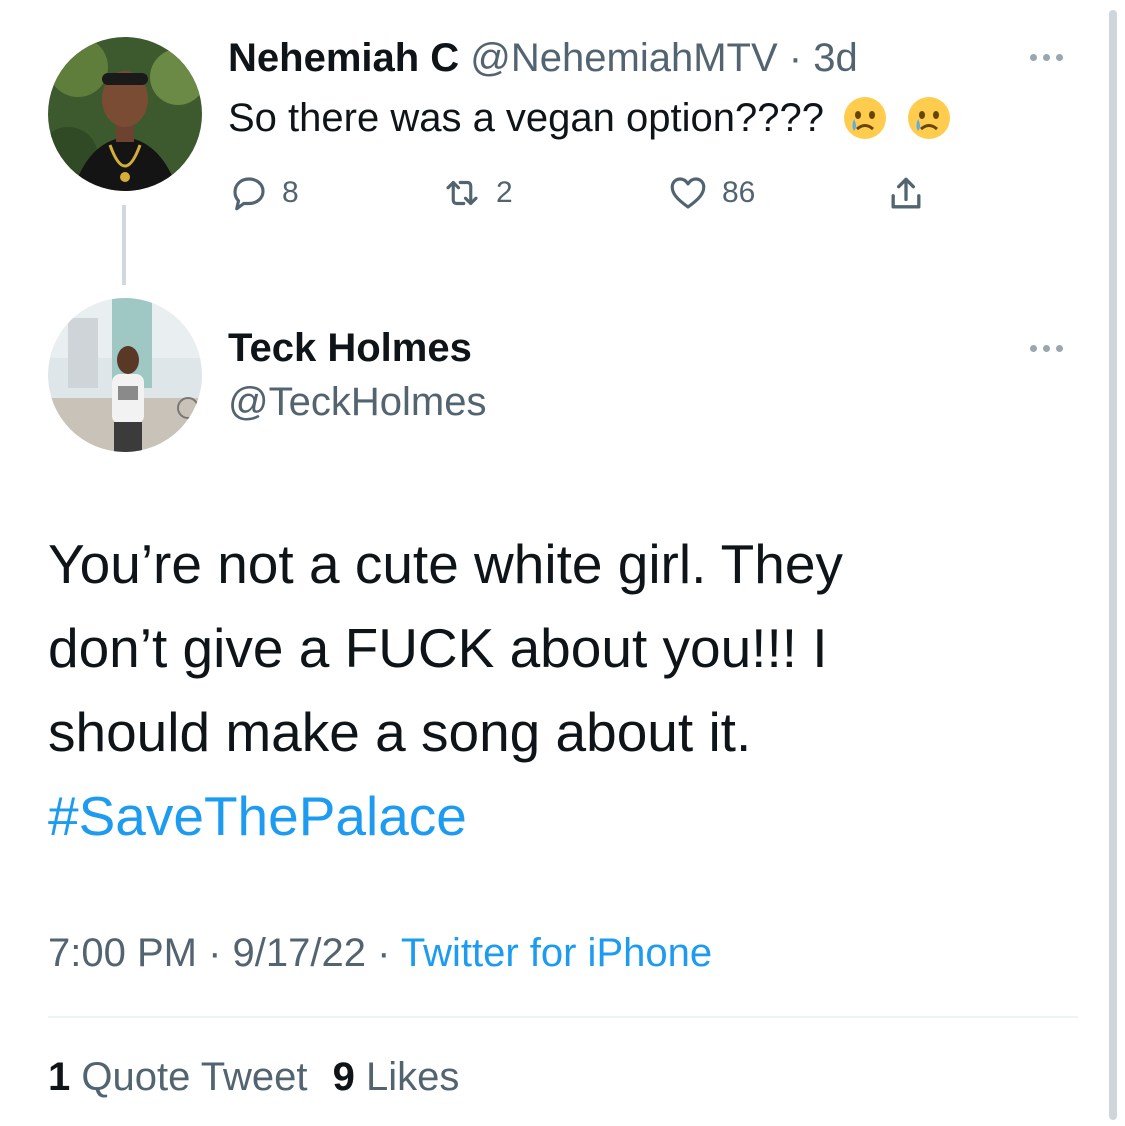  What do you see at coordinates (249, 194) in the screenshot?
I see `reply-icon` at bounding box center [249, 194].